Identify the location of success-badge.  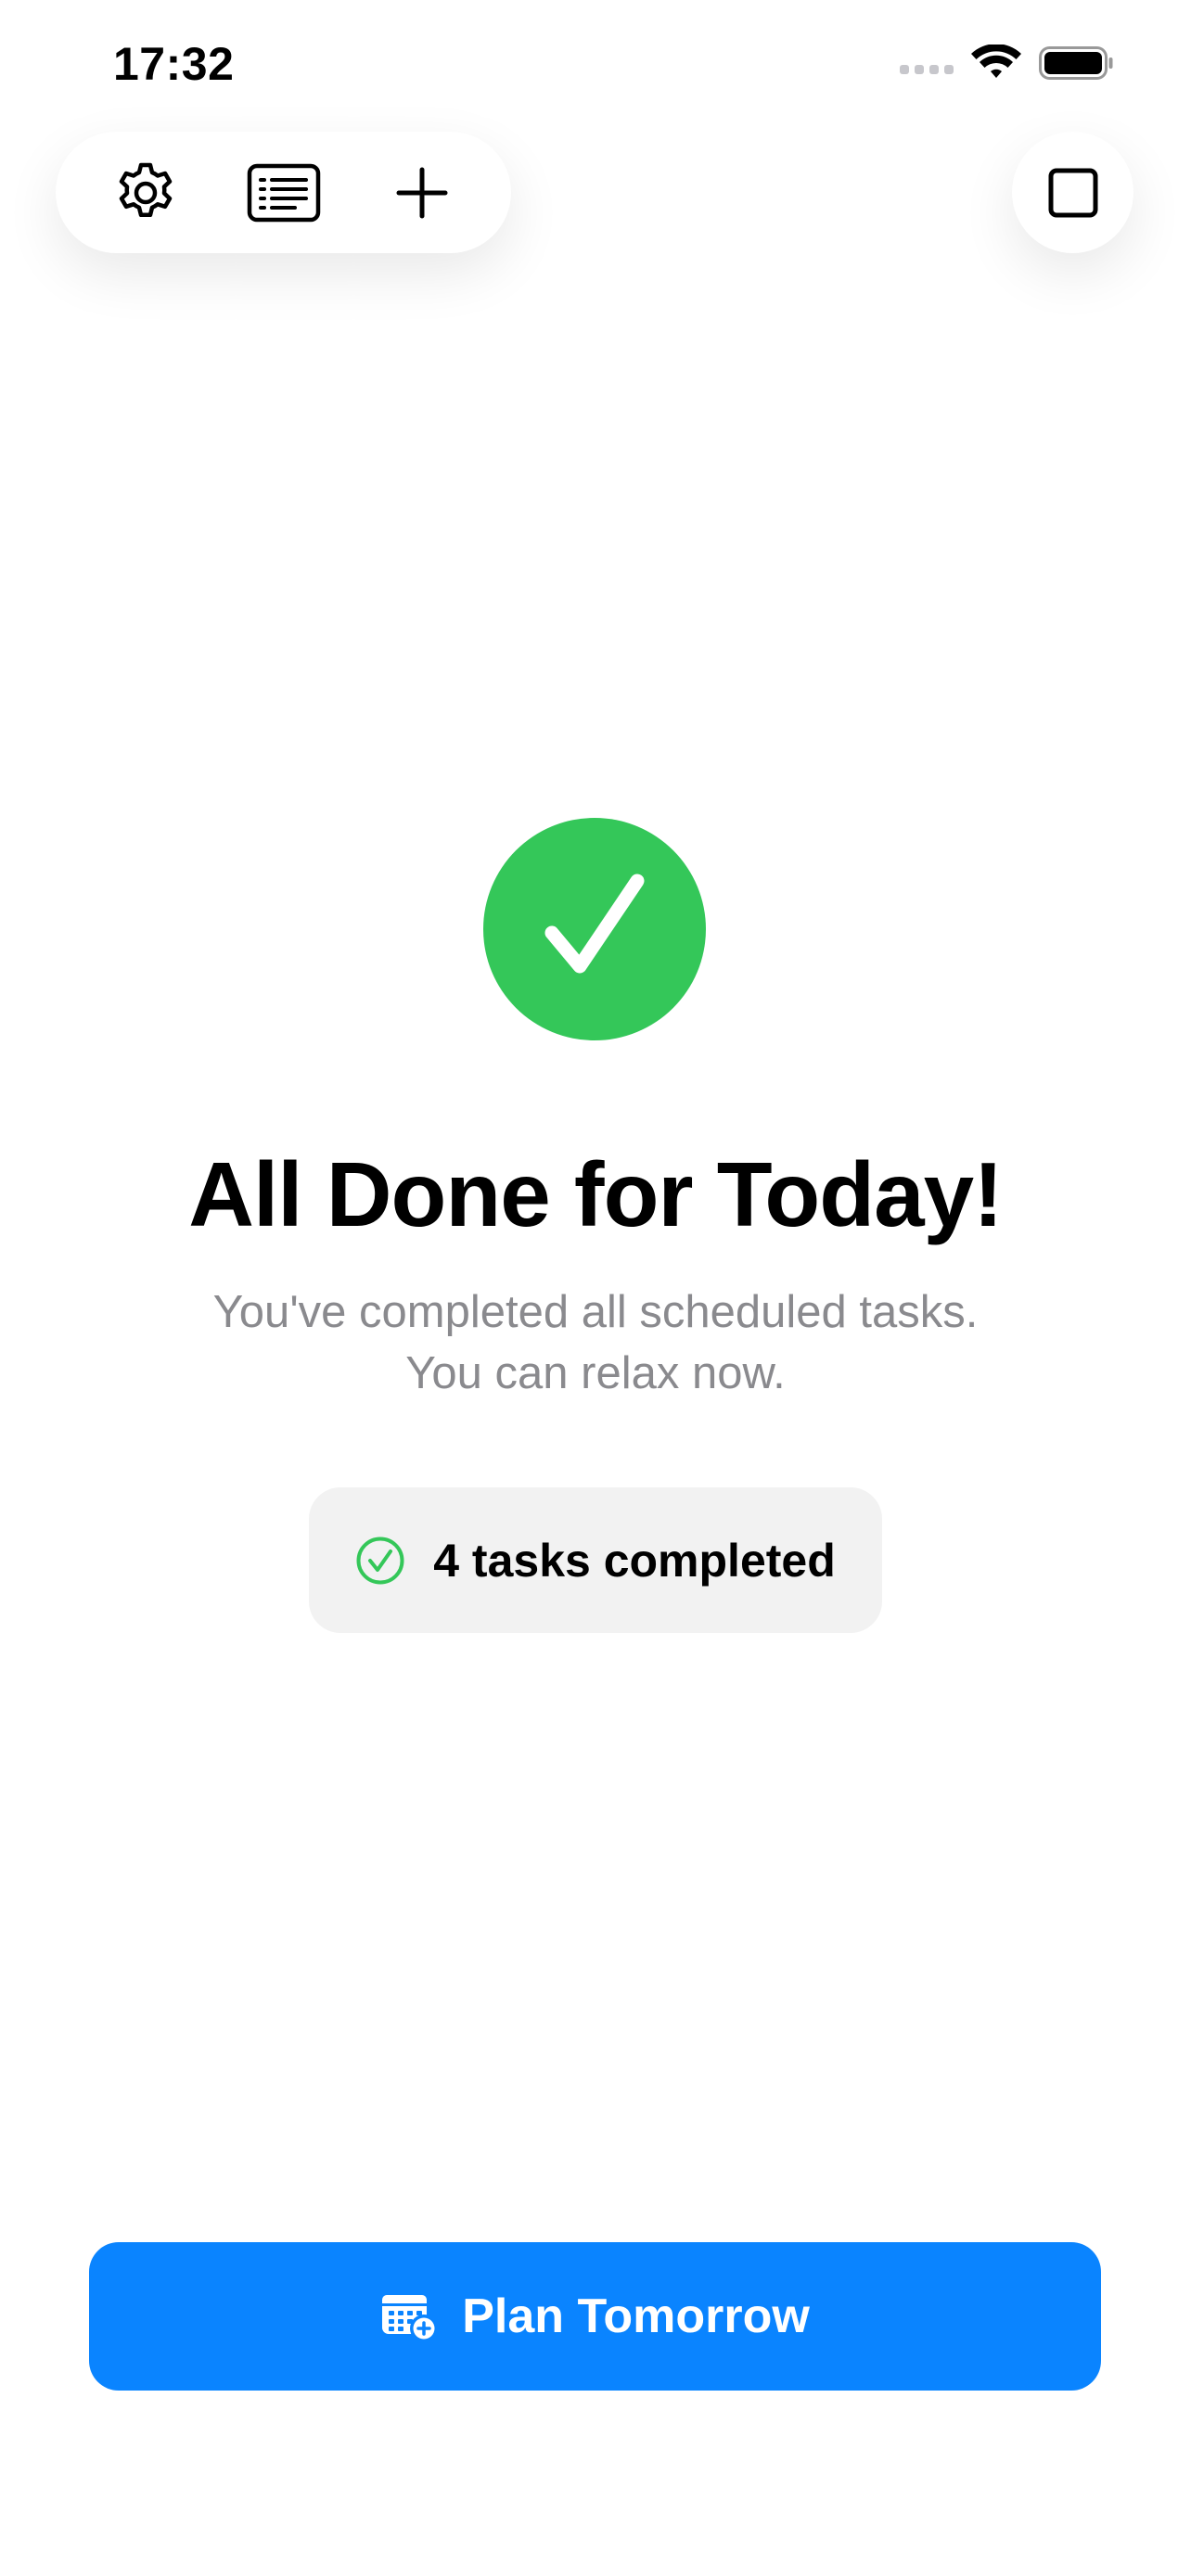
(594, 929).